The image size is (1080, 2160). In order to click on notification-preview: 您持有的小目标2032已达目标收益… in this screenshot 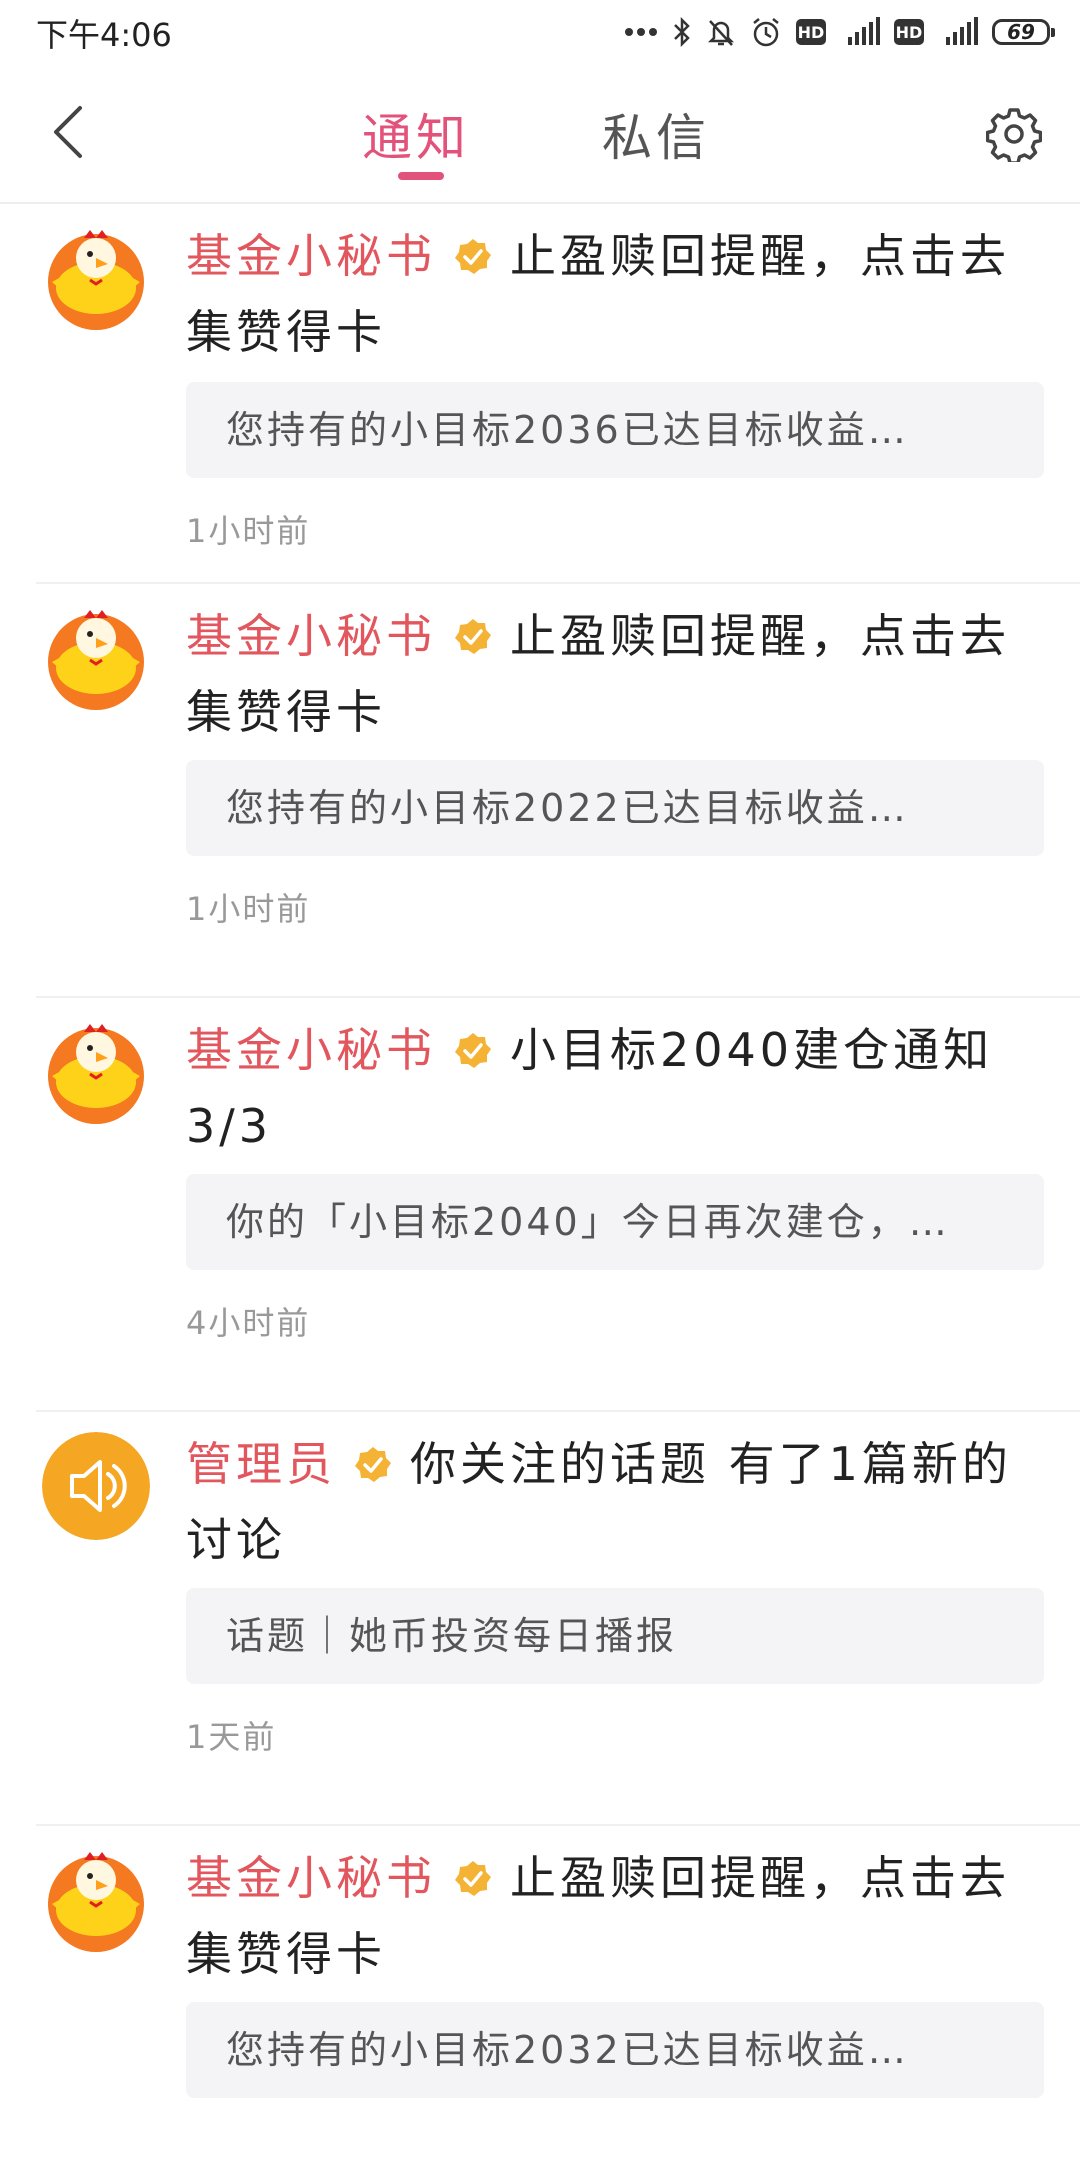, I will do `click(615, 2050)`.